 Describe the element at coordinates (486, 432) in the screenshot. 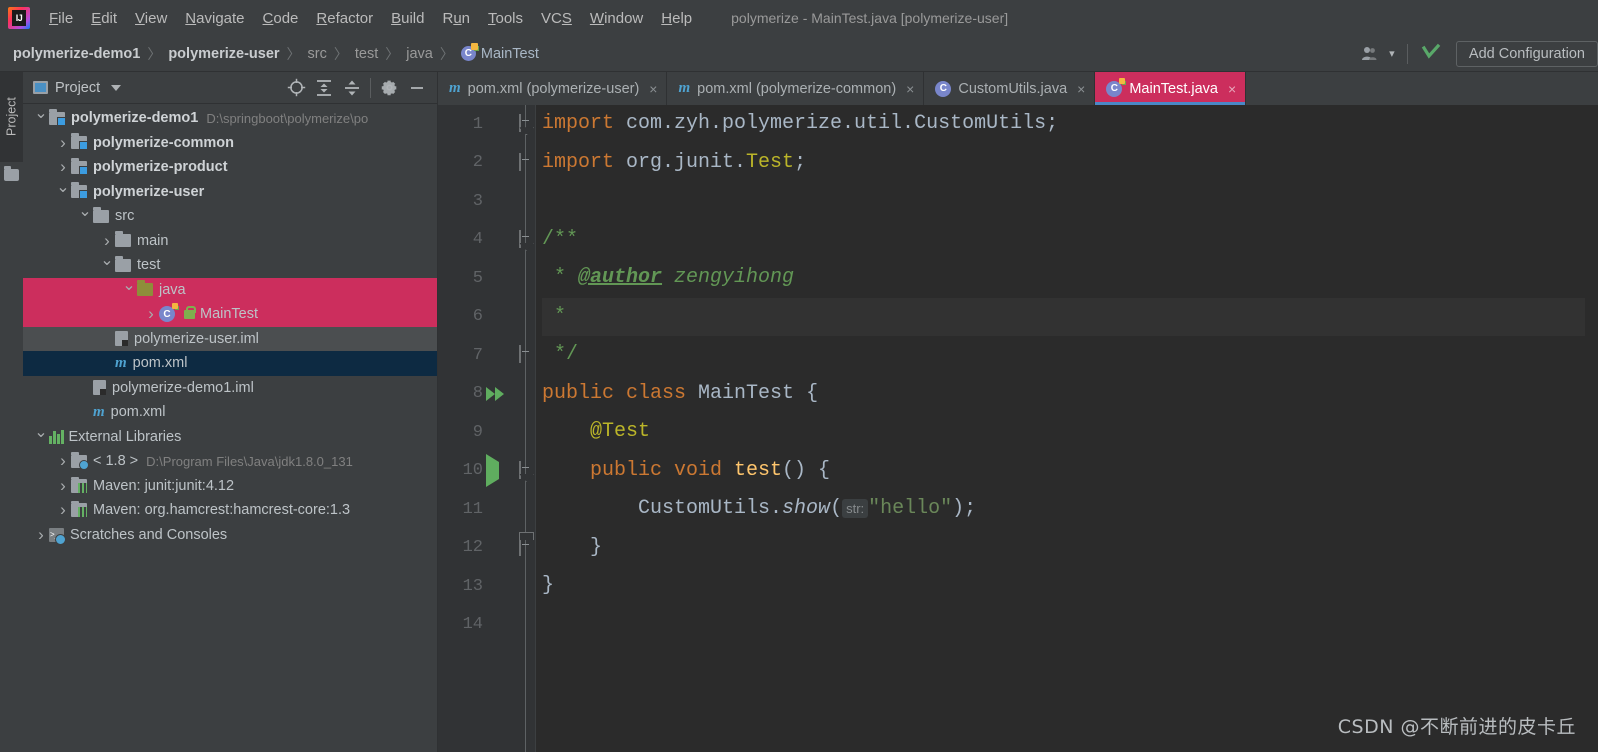

I see `gutter-line: 9` at that location.